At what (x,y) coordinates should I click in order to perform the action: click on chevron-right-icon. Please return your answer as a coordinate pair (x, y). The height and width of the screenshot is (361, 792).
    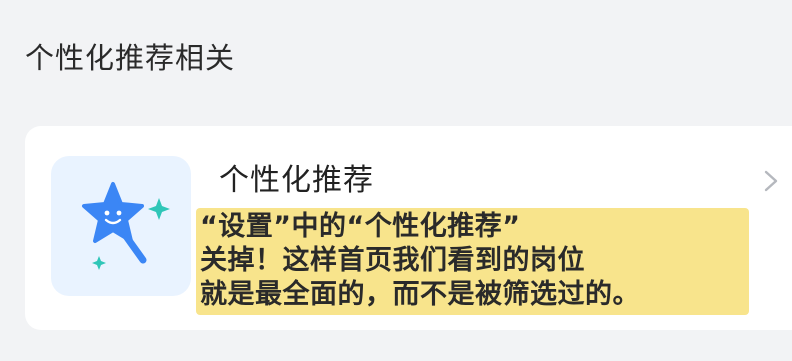
    Looking at the image, I should click on (771, 181).